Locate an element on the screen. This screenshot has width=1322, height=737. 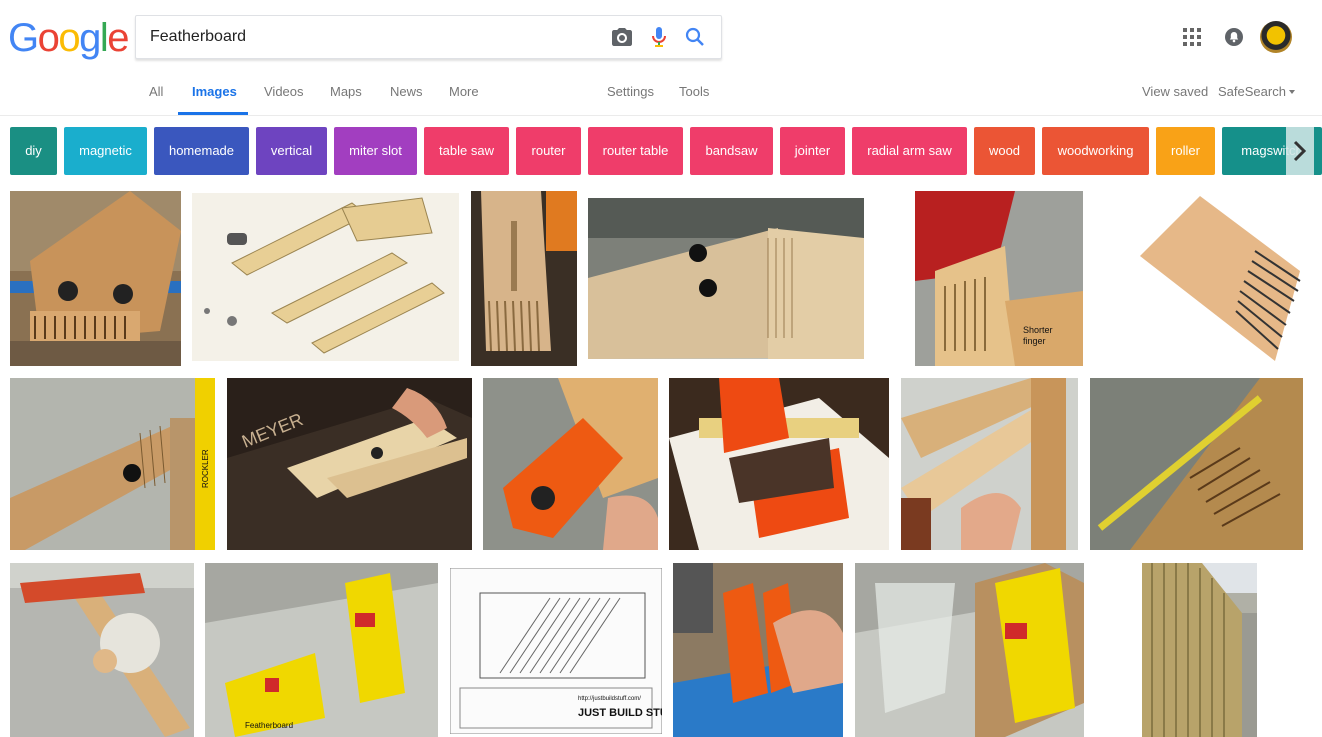
chevron-right-icon is located at coordinates (1300, 151).